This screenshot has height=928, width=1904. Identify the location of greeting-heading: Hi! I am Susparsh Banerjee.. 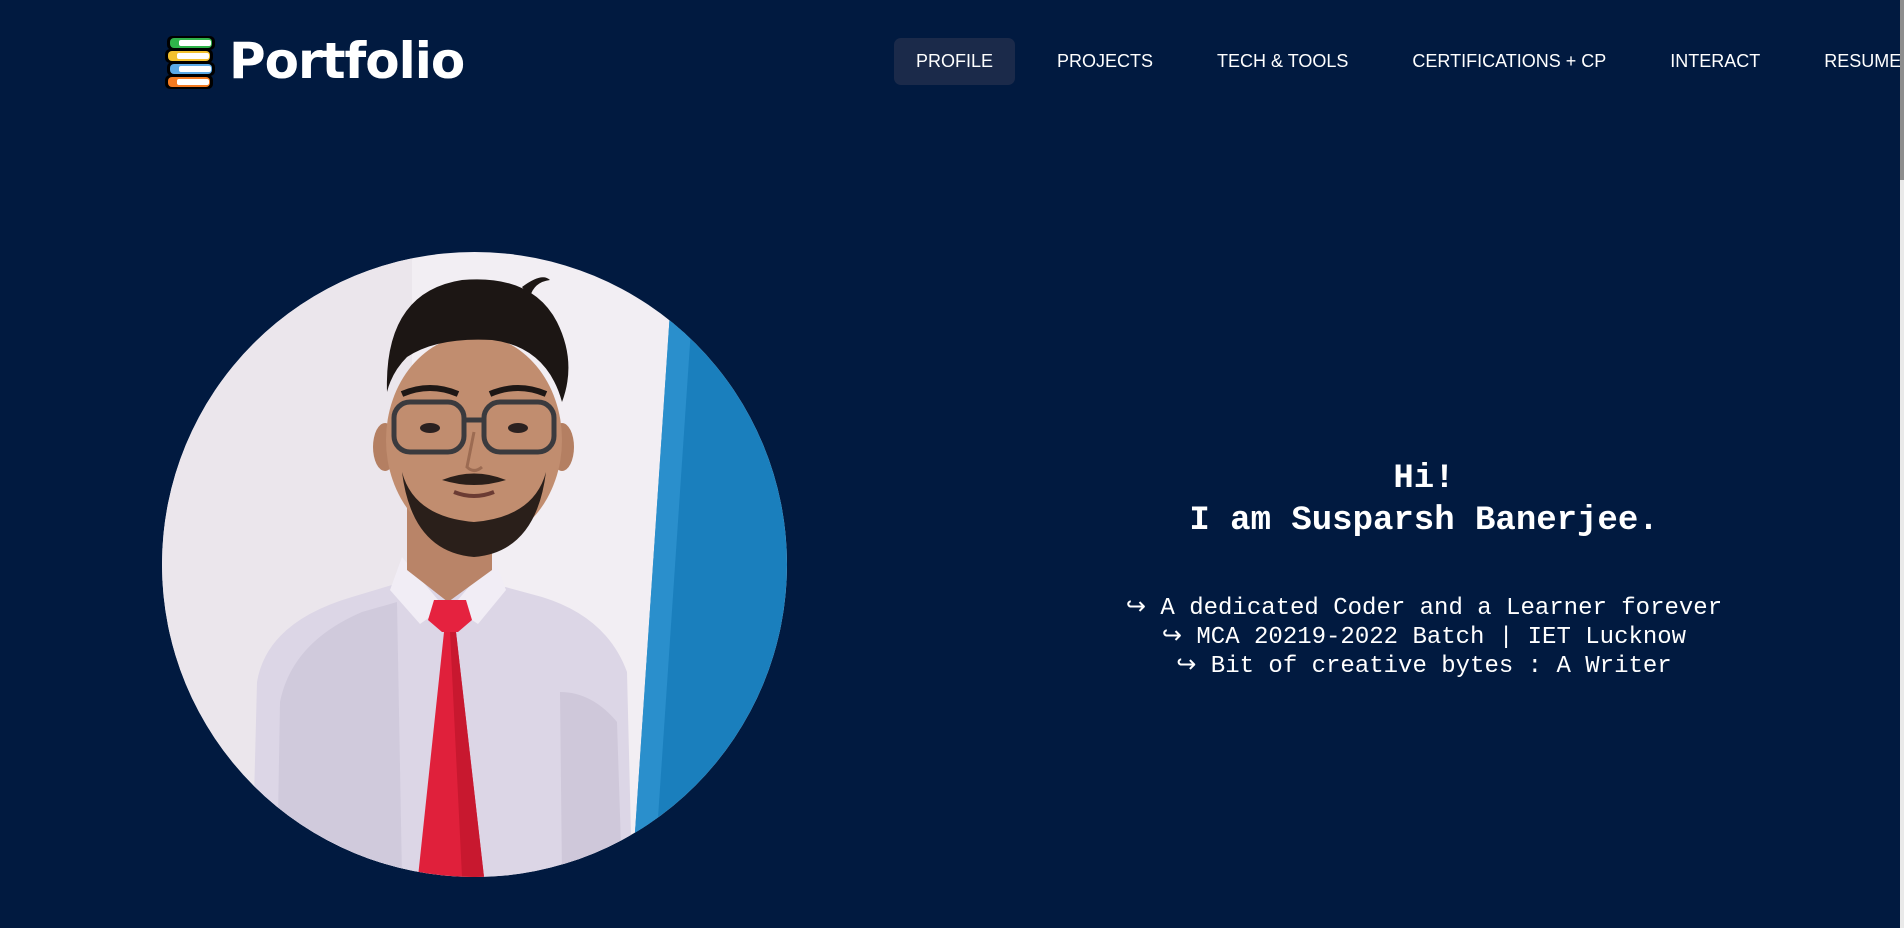
(1424, 500).